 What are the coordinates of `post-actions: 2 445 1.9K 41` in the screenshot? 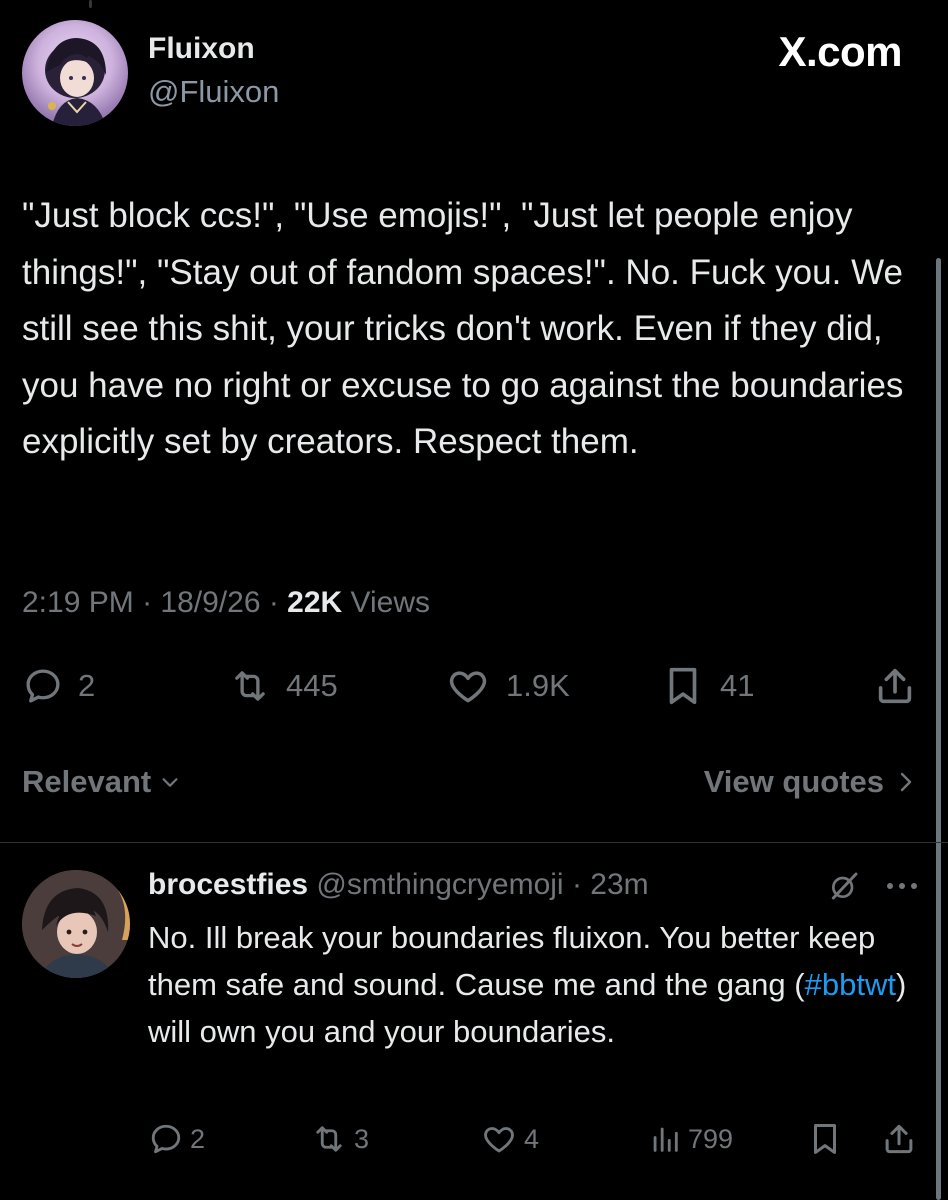 It's located at (474, 686).